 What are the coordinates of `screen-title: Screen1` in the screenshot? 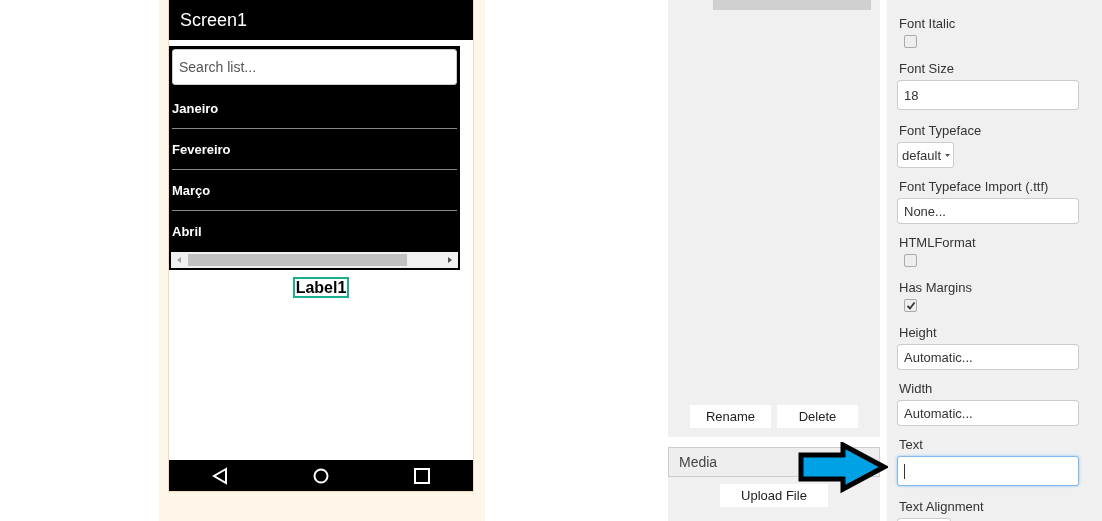 It's located at (321, 20).